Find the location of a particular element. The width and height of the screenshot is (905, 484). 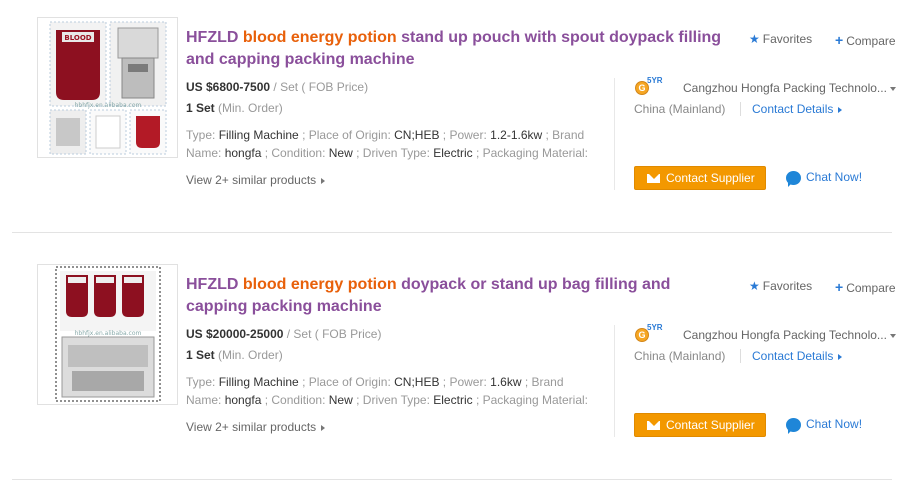

price: US $20000-25000 / Set ( FOB Price) is located at coordinates (283, 334).